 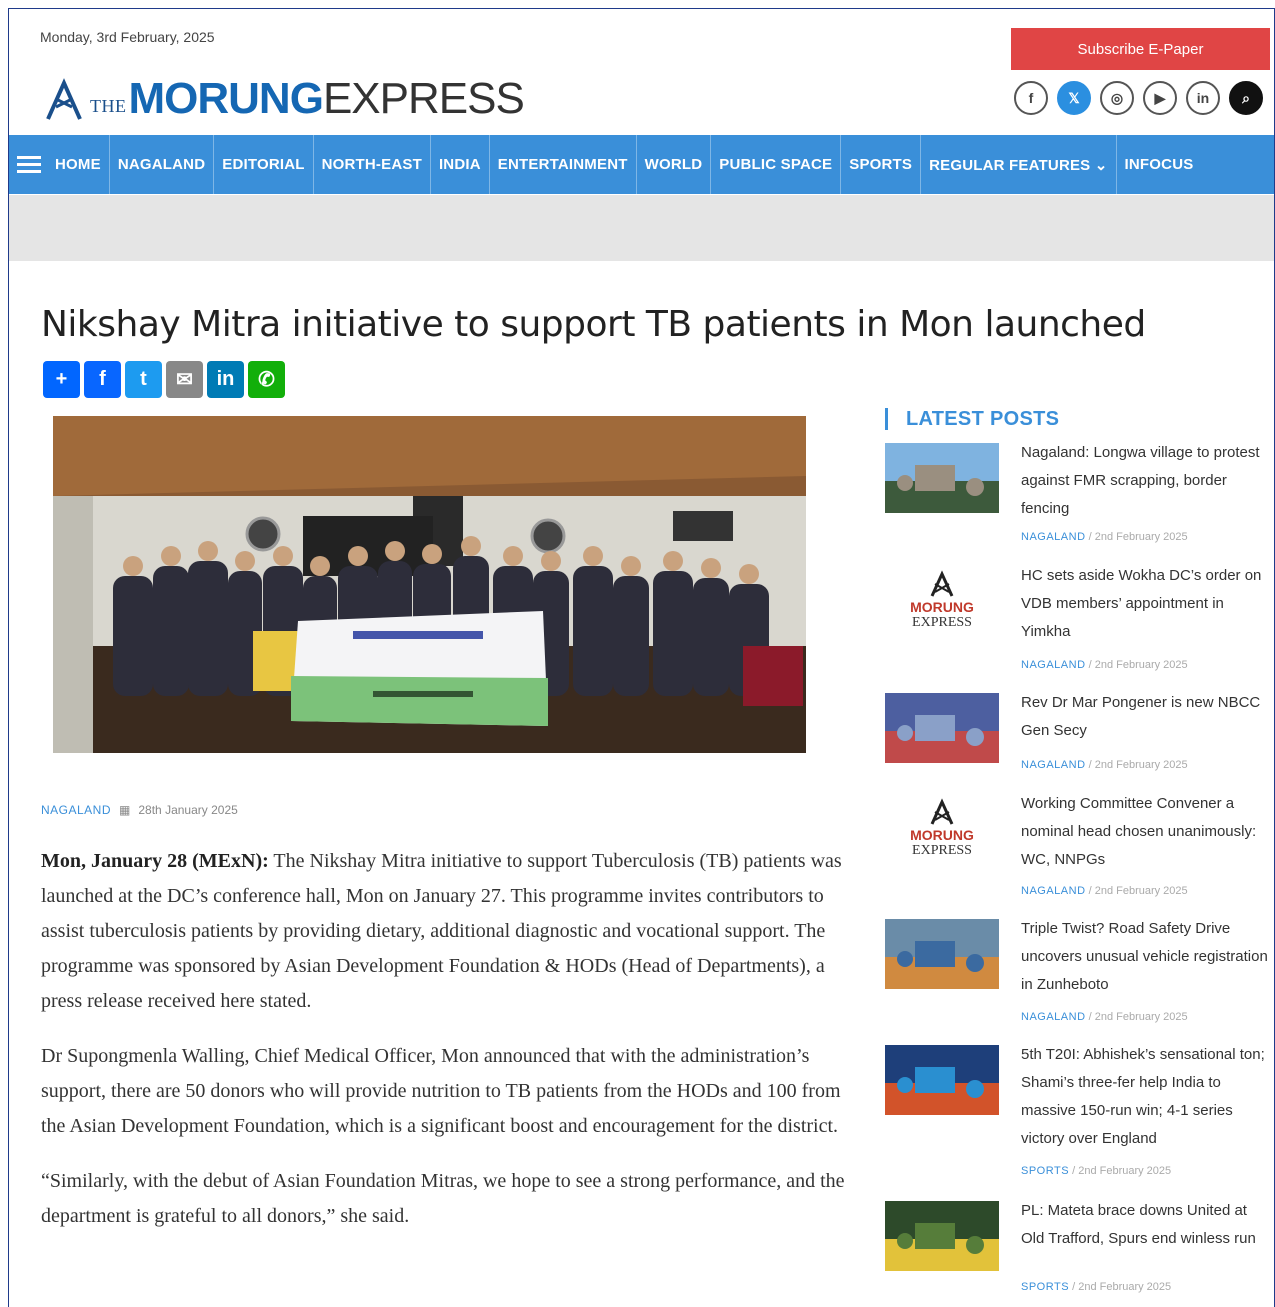 What do you see at coordinates (225, 379) in the screenshot?
I see `linkedin-share-icon: in` at bounding box center [225, 379].